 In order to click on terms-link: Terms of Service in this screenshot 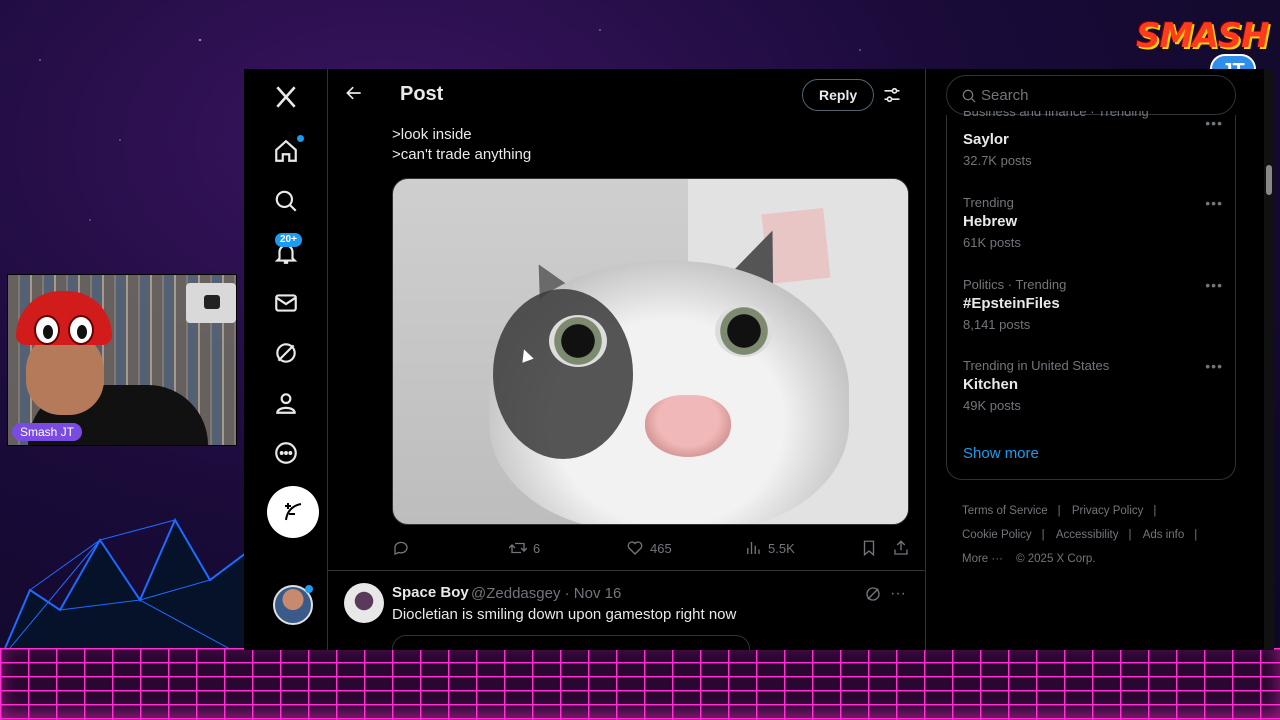, I will do `click(1005, 511)`.